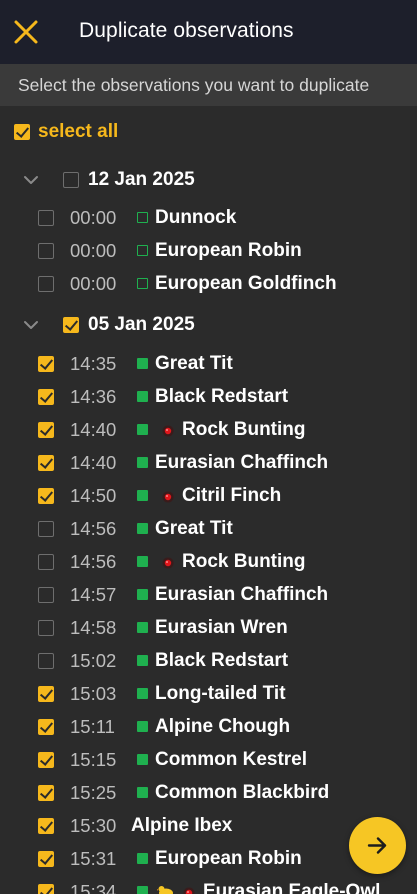 This screenshot has height=894, width=417. Describe the element at coordinates (258, 887) in the screenshot. I see `species-cell: Eurasian Eagle-Owl` at that location.